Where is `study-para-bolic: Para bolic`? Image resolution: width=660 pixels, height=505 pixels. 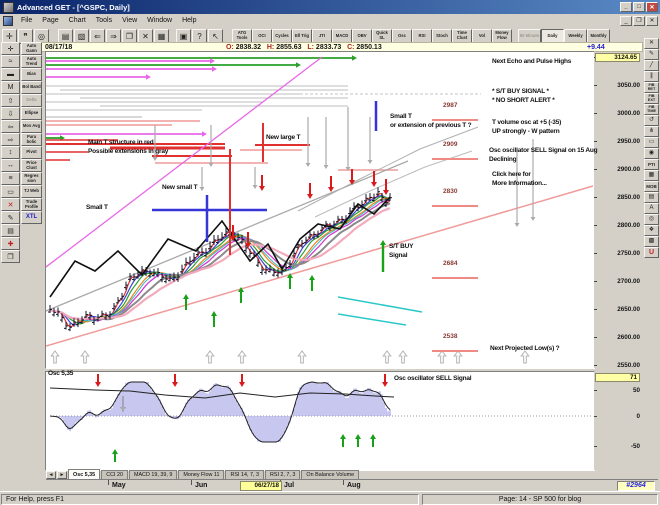 study-para-bolic: Para bolic is located at coordinates (31, 139).